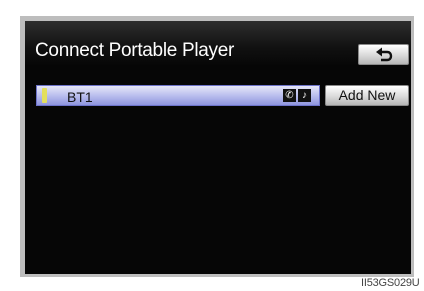  I want to click on page-title: Connect Portable Player, so click(135, 50).